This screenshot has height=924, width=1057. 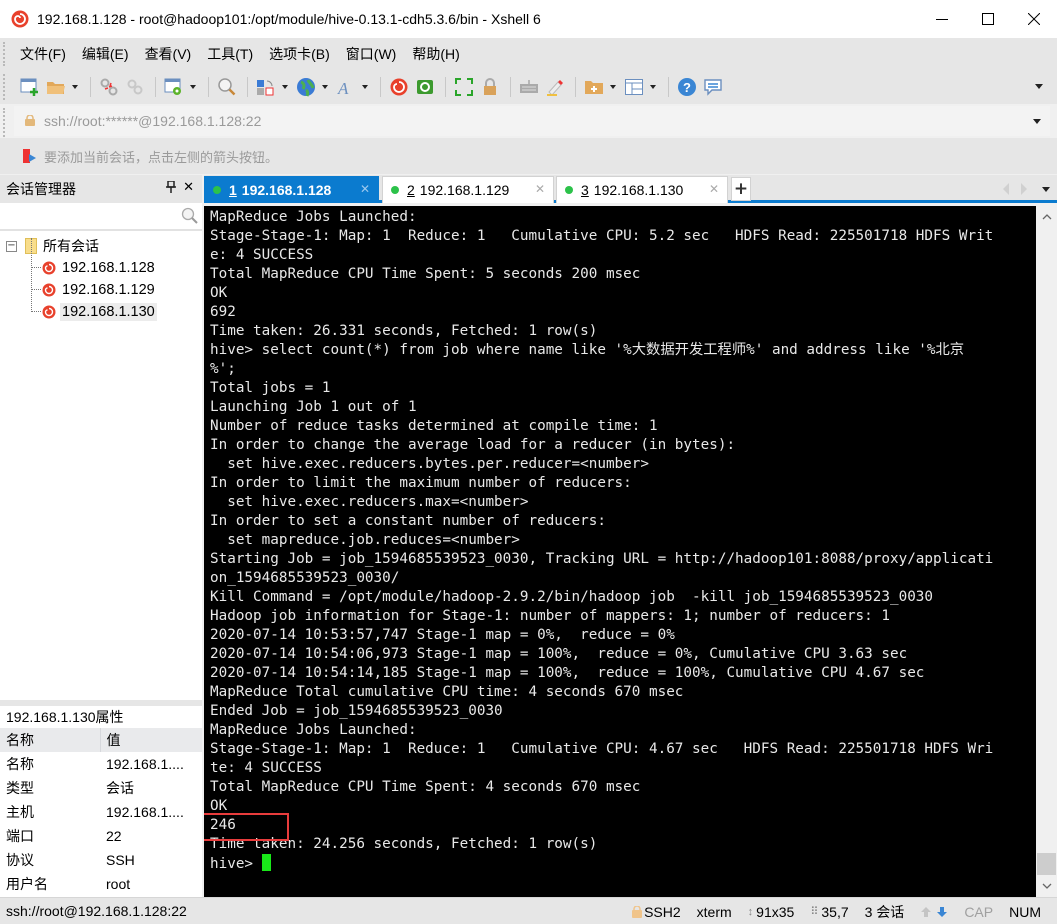 I want to click on tab-list-dropdown-icon, so click(x=1046, y=189).